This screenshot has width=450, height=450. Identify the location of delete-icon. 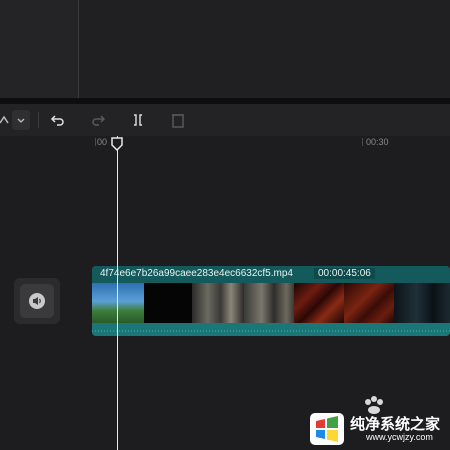
(178, 120).